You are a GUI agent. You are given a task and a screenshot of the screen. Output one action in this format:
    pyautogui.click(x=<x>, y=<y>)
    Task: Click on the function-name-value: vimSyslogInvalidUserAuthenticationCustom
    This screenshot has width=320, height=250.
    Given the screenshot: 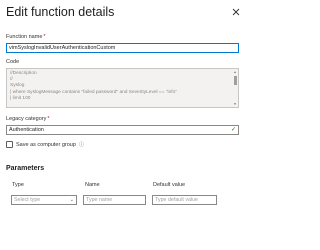 What is the action you would take?
    pyautogui.click(x=62, y=48)
    